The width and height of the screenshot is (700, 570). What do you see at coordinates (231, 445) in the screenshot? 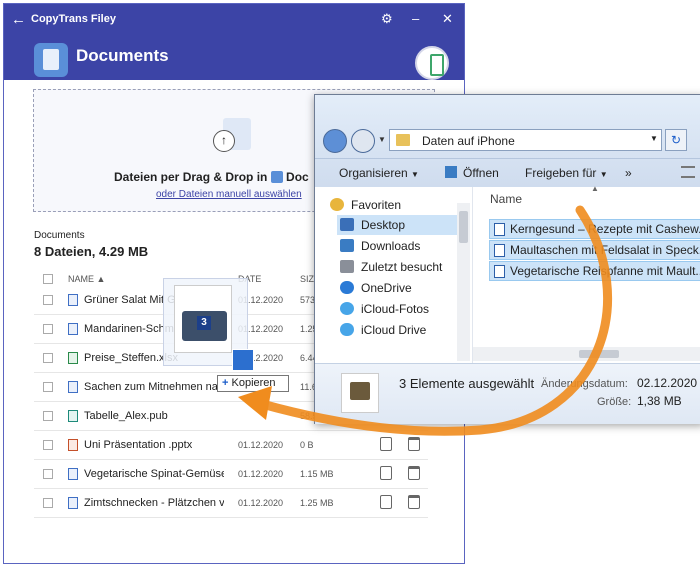
I see `table-row: Uni Präsentation .pptx 01.12.2020 0 B` at bounding box center [231, 445].